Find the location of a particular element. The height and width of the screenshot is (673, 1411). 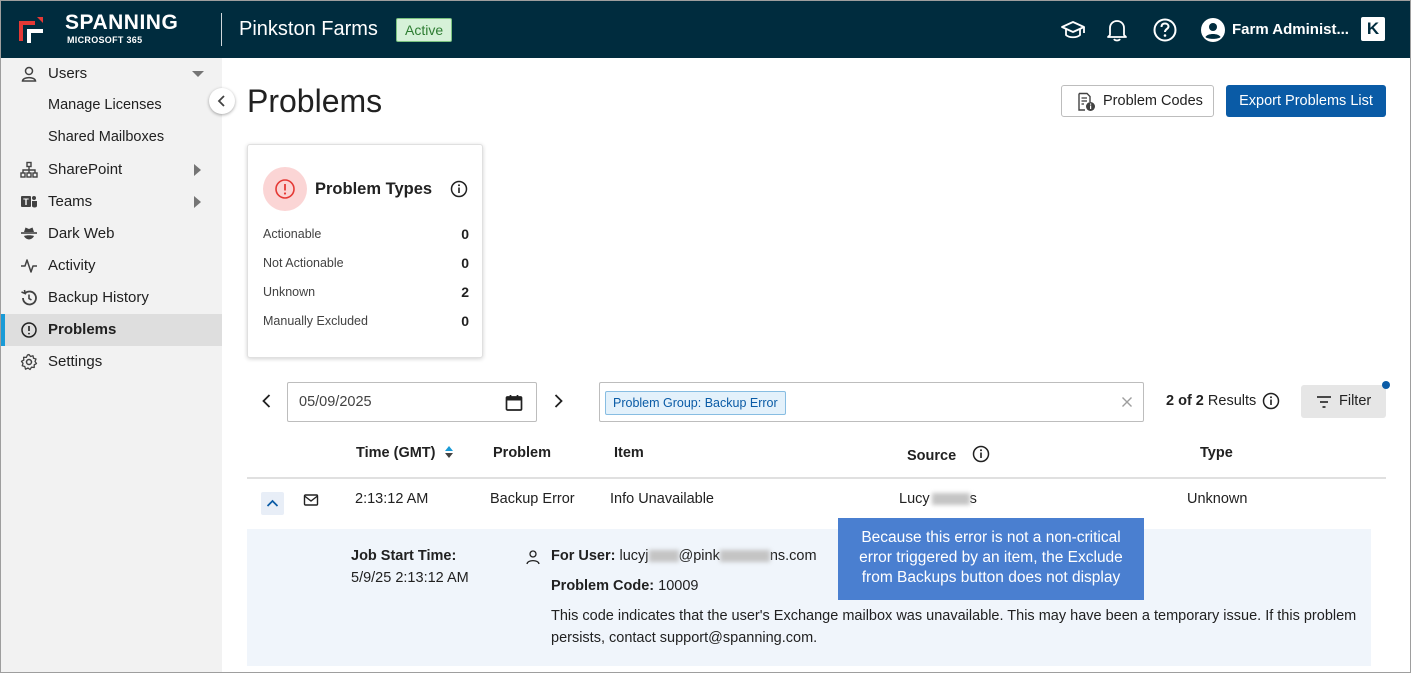

chevron-down-icon is located at coordinates (198, 74).